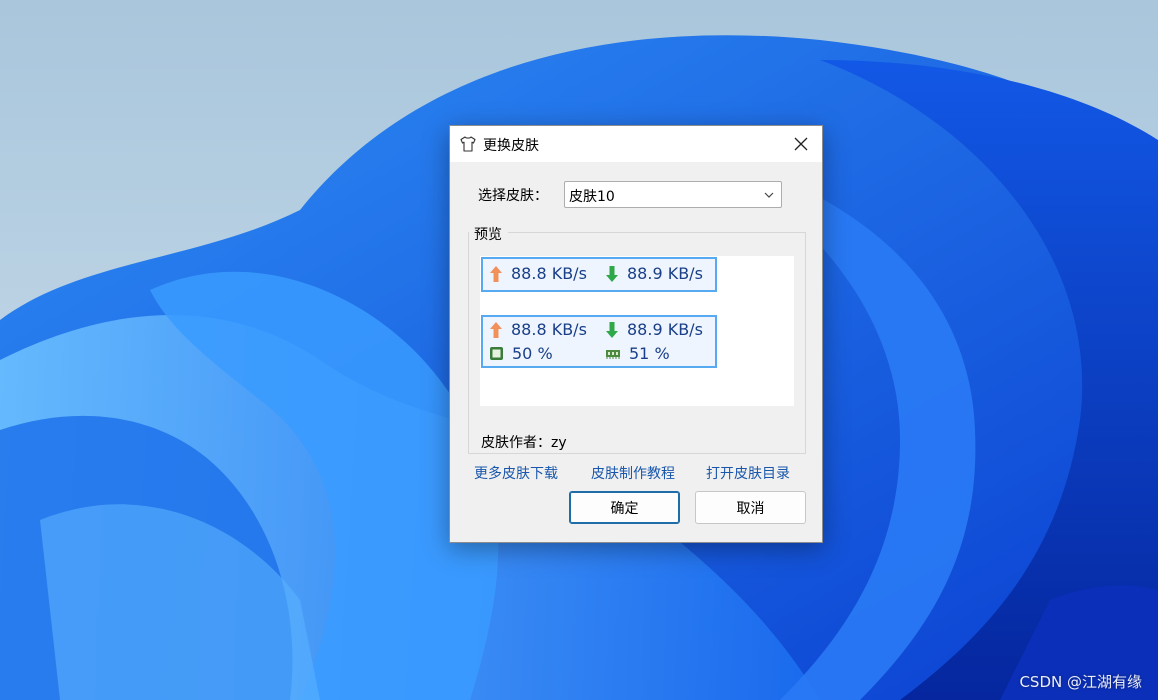 This screenshot has height=700, width=1158. I want to click on skin-select: 皮肤10, so click(673, 194).